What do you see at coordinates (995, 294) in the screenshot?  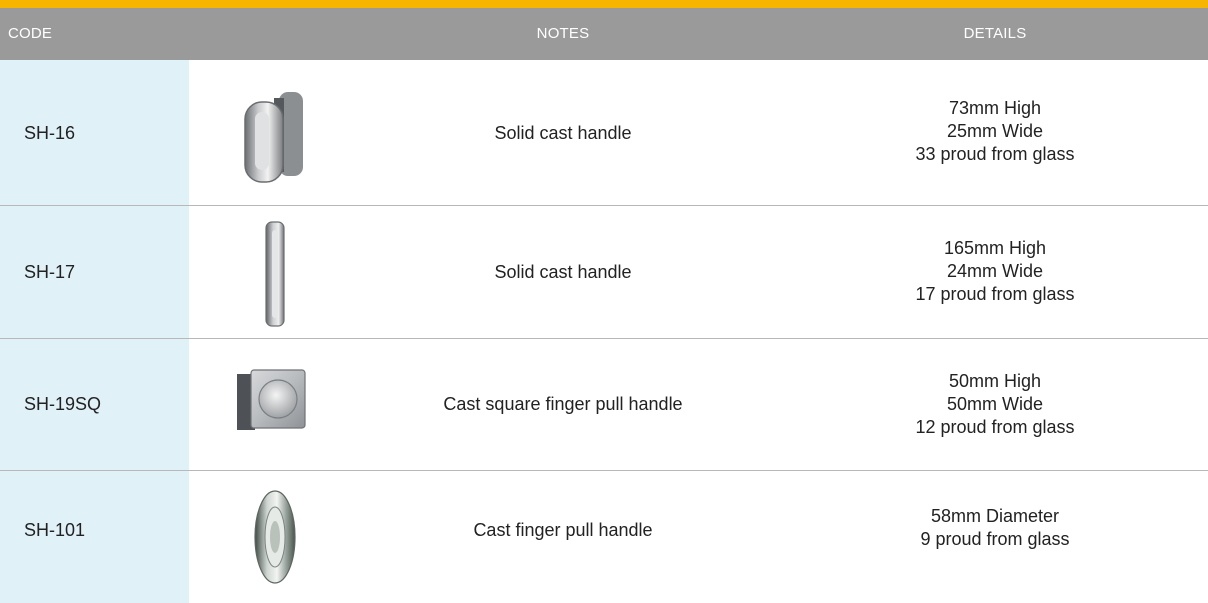 I see `detail-line: 17 proud from glass` at bounding box center [995, 294].